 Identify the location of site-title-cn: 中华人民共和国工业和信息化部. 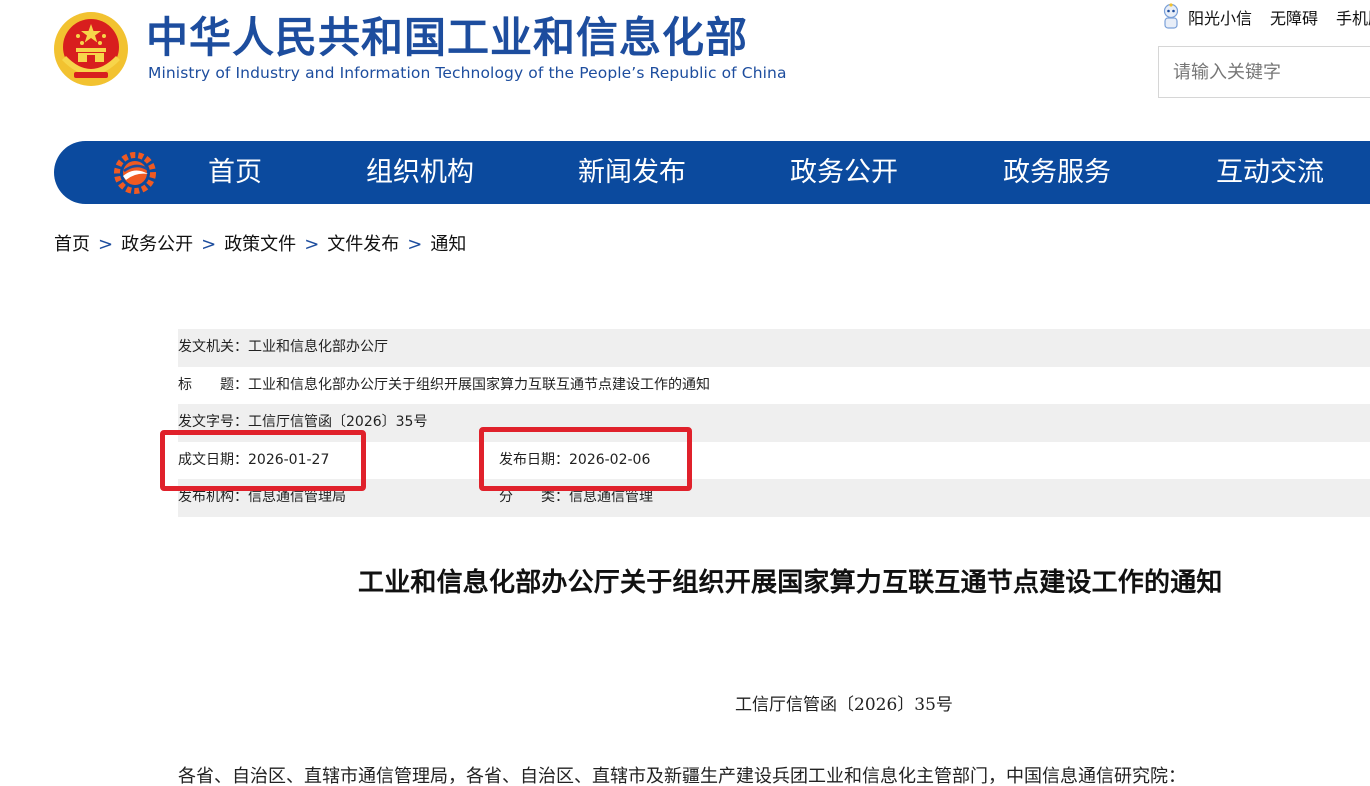
(447, 37).